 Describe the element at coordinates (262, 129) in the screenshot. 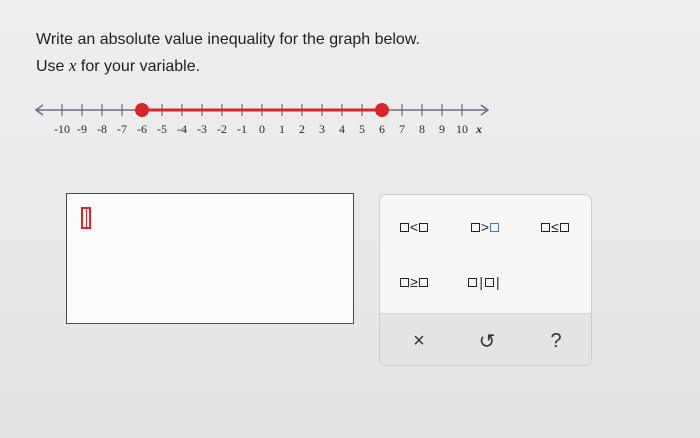

I see `tick-label: 0` at that location.